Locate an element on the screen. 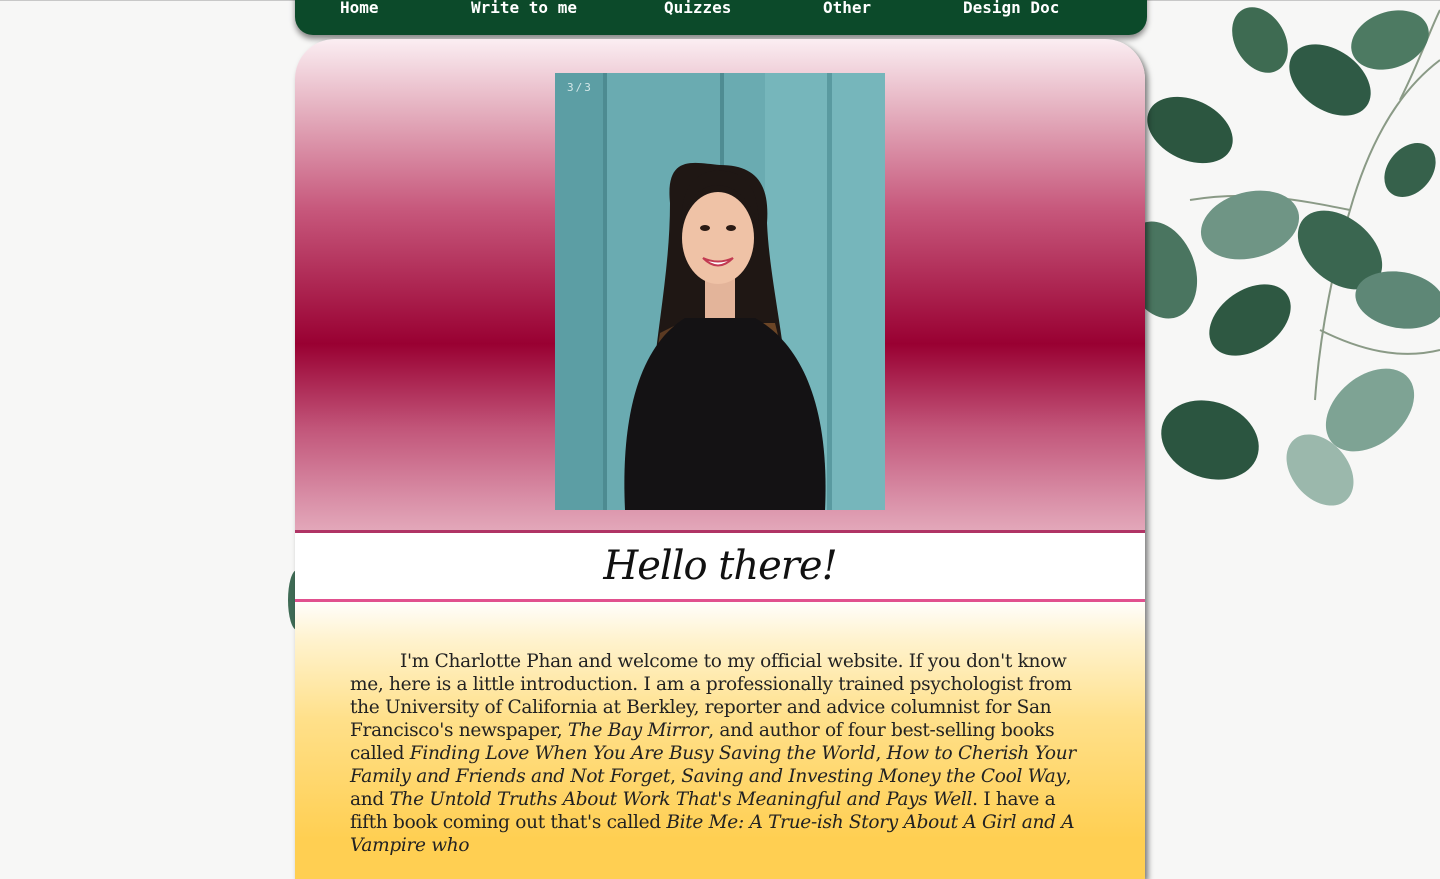  greeting-heading: Hello there! is located at coordinates (720, 566).